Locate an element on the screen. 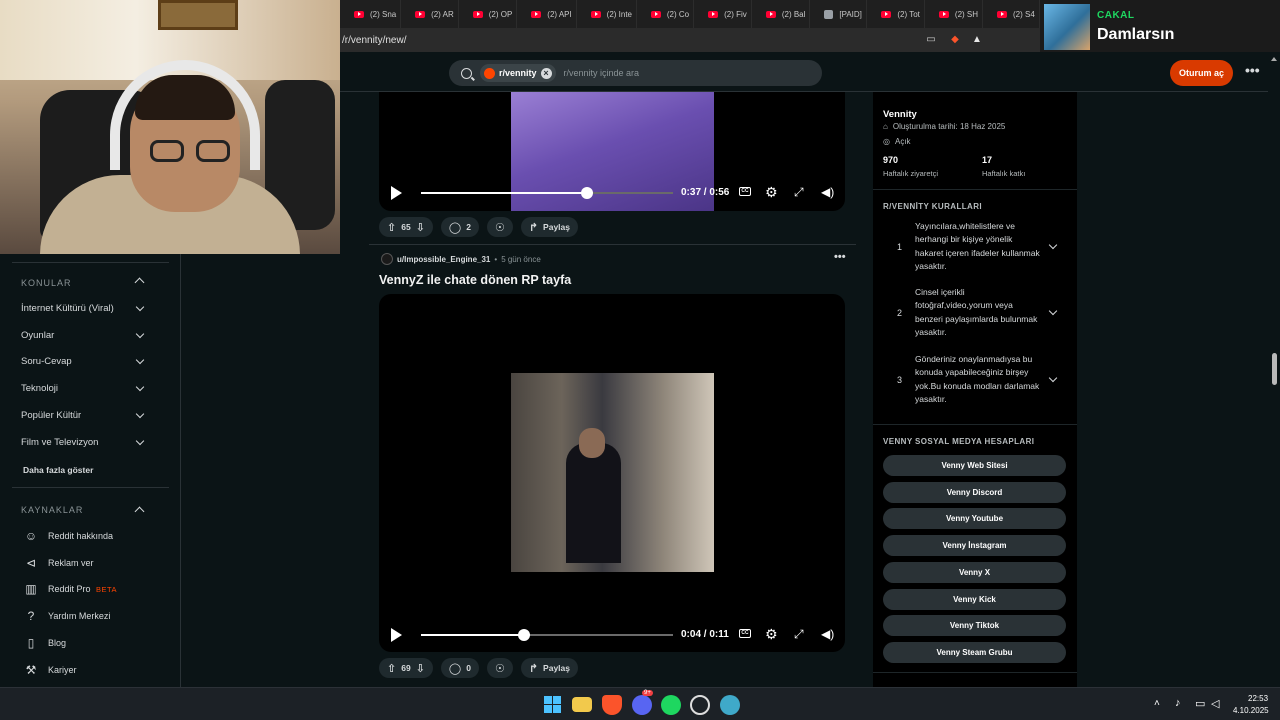 This screenshot has width=1280, height=720. post-author: u/Impossible_Engine_31 is located at coordinates (443, 259).